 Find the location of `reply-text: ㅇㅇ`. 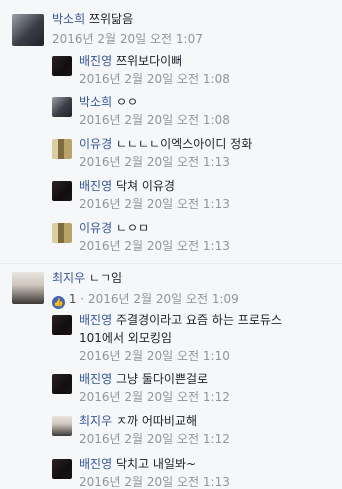

reply-text: ㅇㅇ is located at coordinates (127, 102).